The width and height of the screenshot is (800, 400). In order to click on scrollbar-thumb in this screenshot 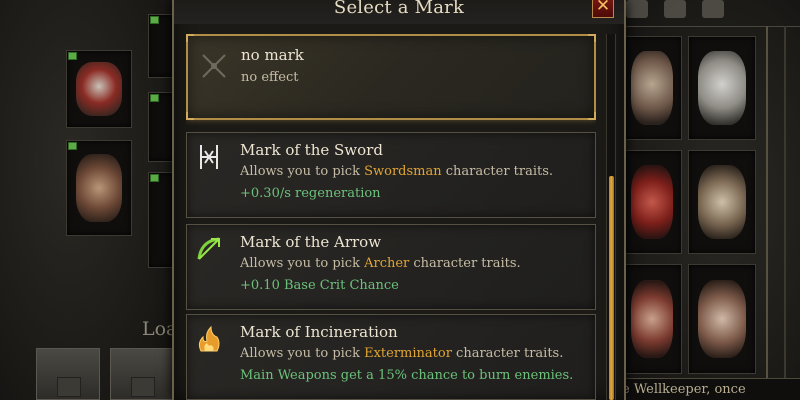, I will do `click(611, 288)`.